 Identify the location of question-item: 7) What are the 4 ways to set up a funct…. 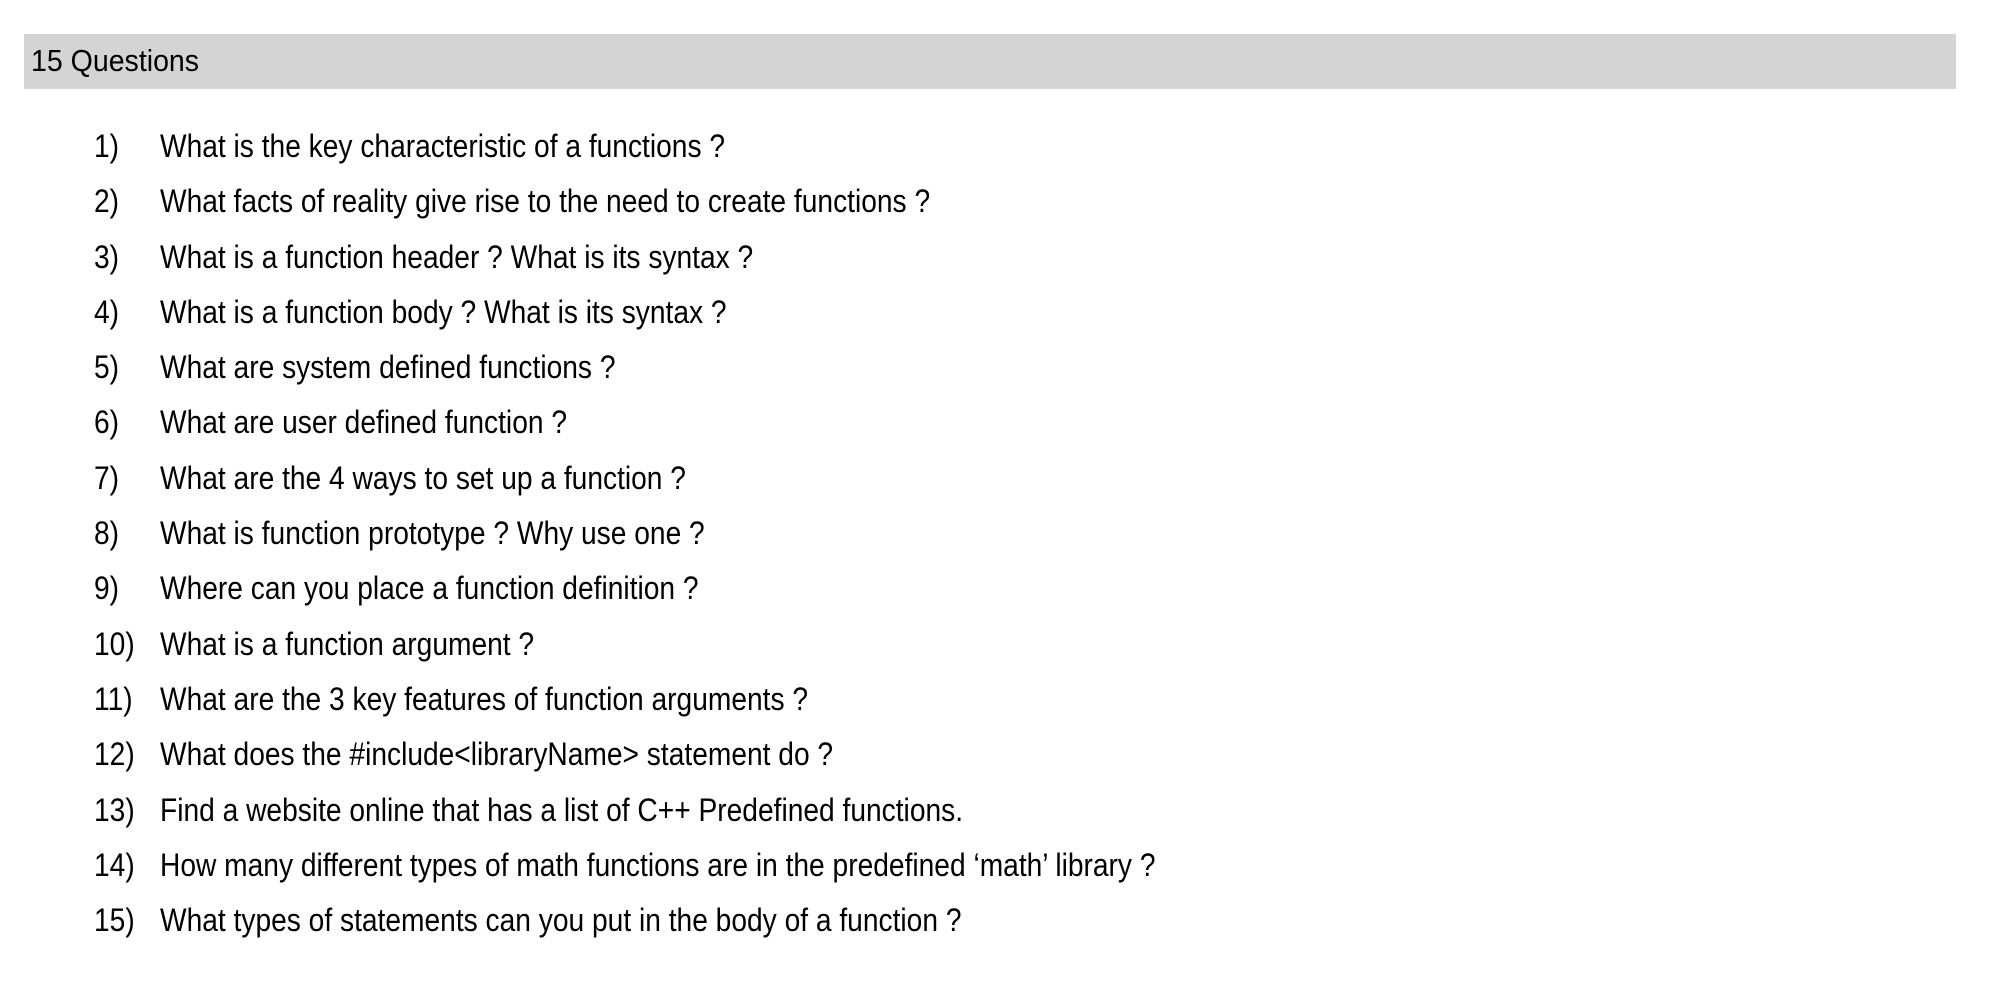
(996, 482).